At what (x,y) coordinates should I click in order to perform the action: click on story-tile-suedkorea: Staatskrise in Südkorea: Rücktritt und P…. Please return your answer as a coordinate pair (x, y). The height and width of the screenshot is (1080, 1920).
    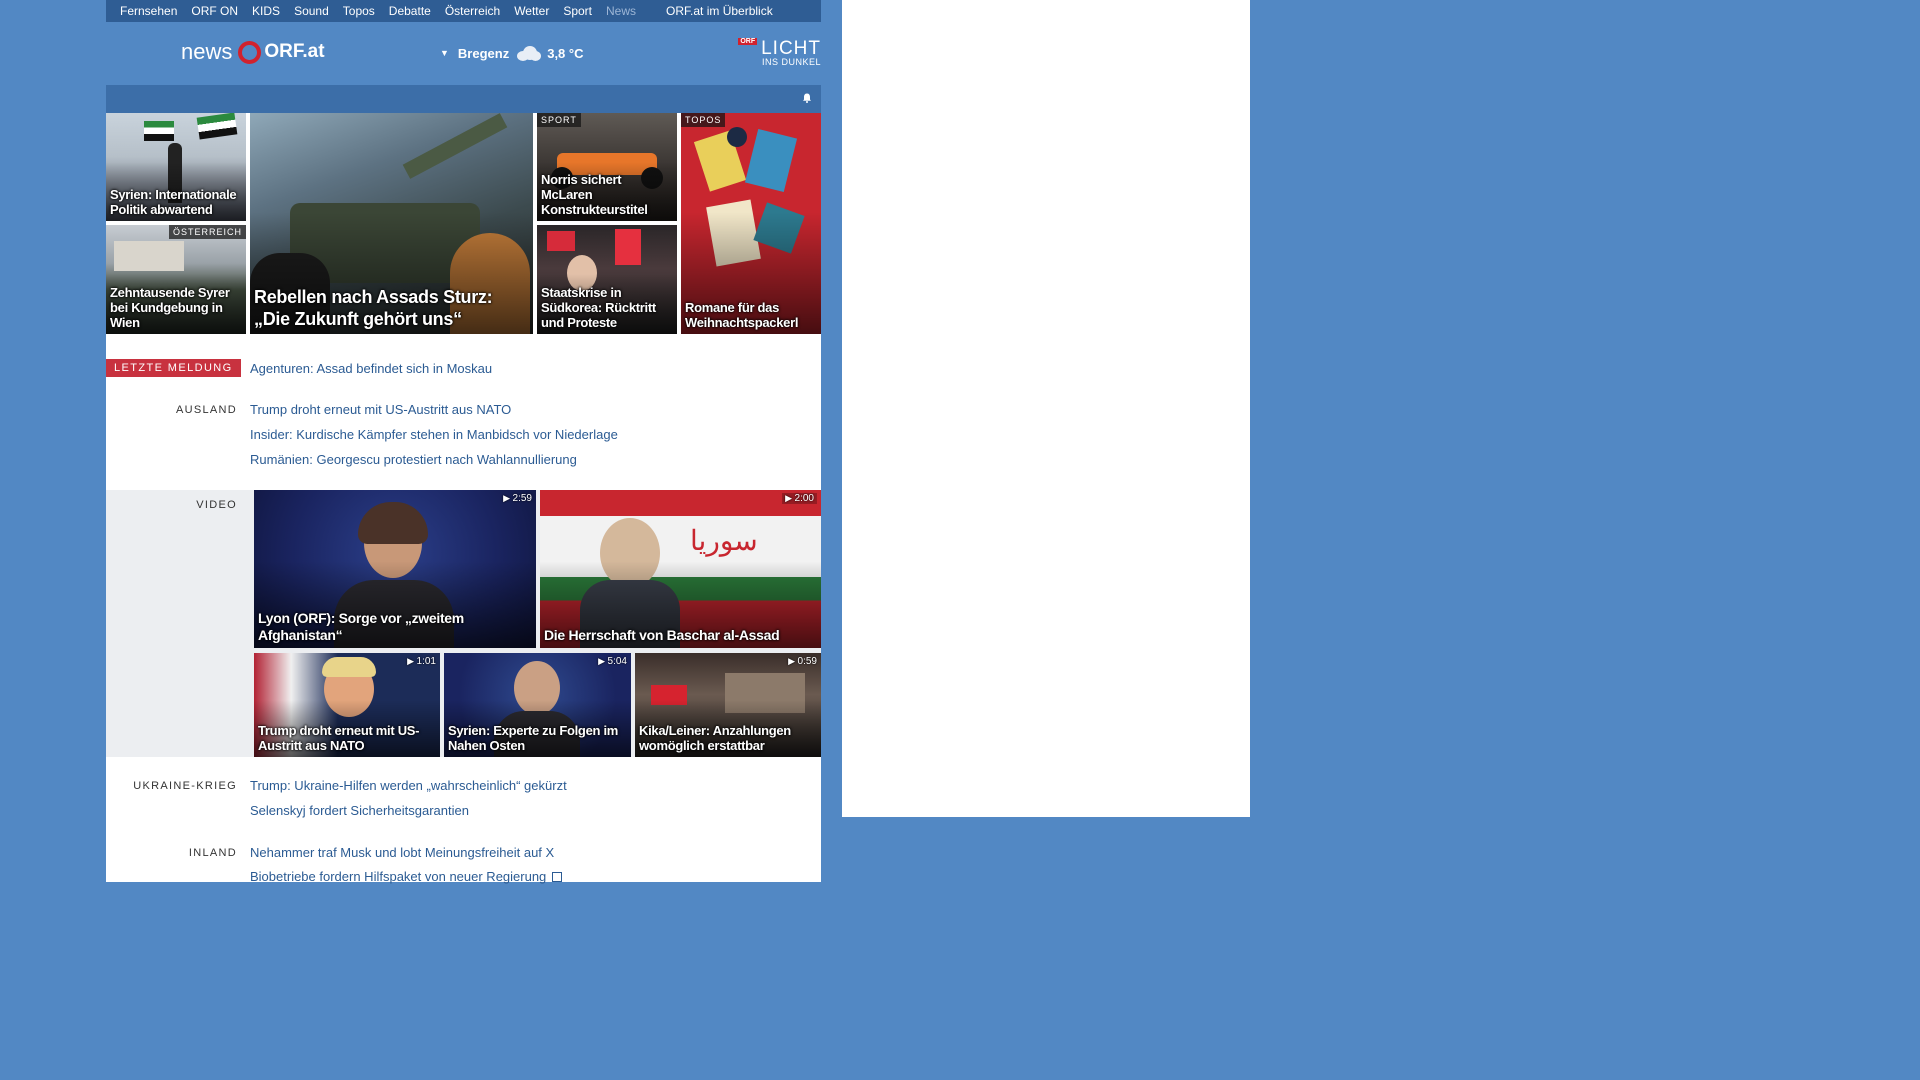
    Looking at the image, I should click on (607, 279).